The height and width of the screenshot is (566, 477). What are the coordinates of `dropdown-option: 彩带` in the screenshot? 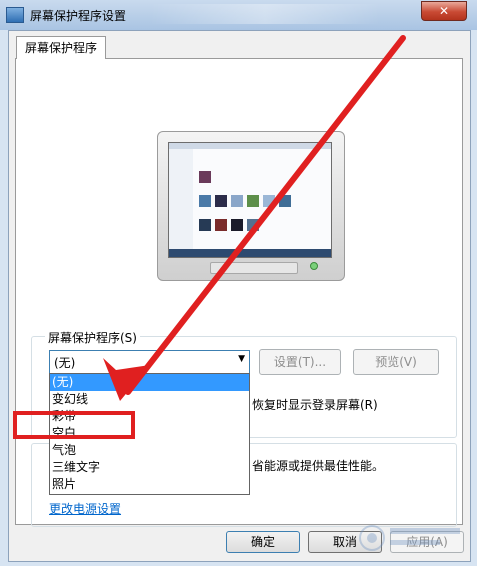 It's located at (149, 416).